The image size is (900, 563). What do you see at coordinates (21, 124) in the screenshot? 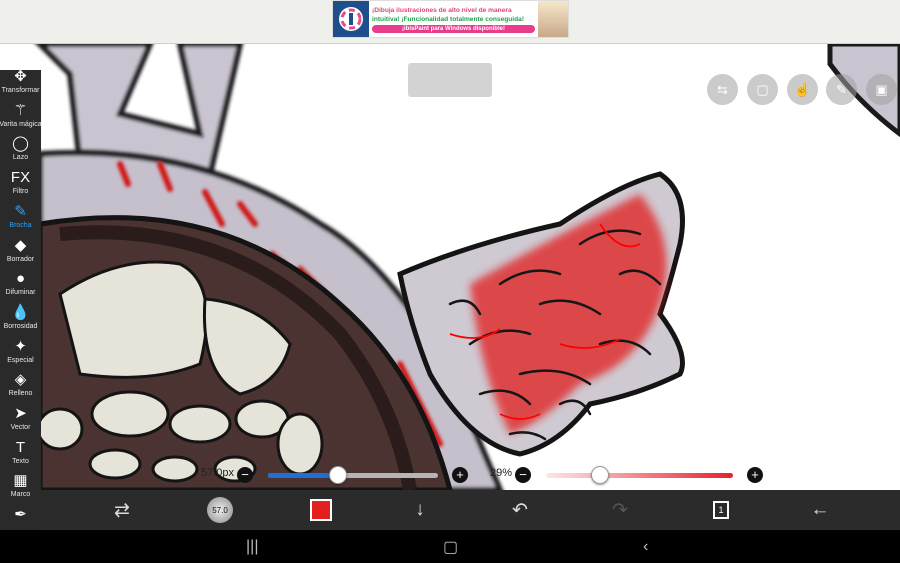
I see `tool-label: Varita mágica` at bounding box center [21, 124].